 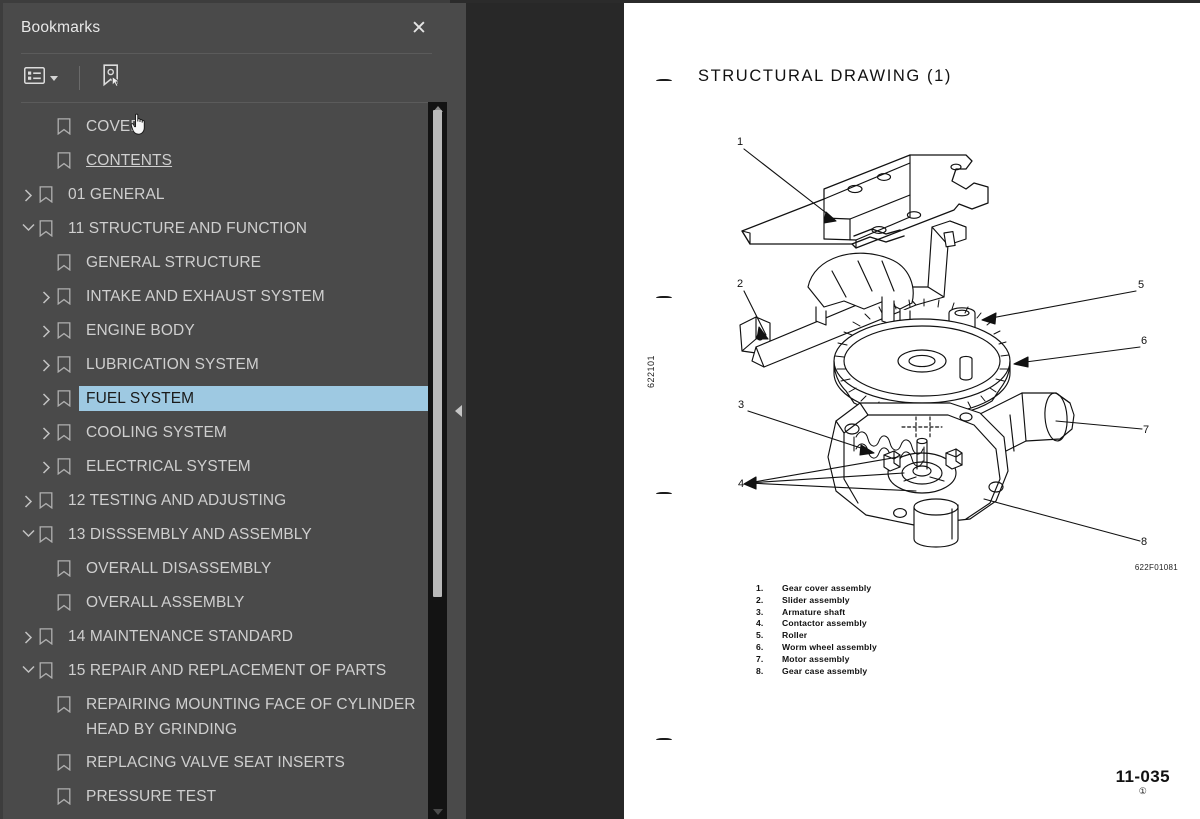 I want to click on bookmark-item: GENERAL STRUCTURE, so click(x=215, y=263).